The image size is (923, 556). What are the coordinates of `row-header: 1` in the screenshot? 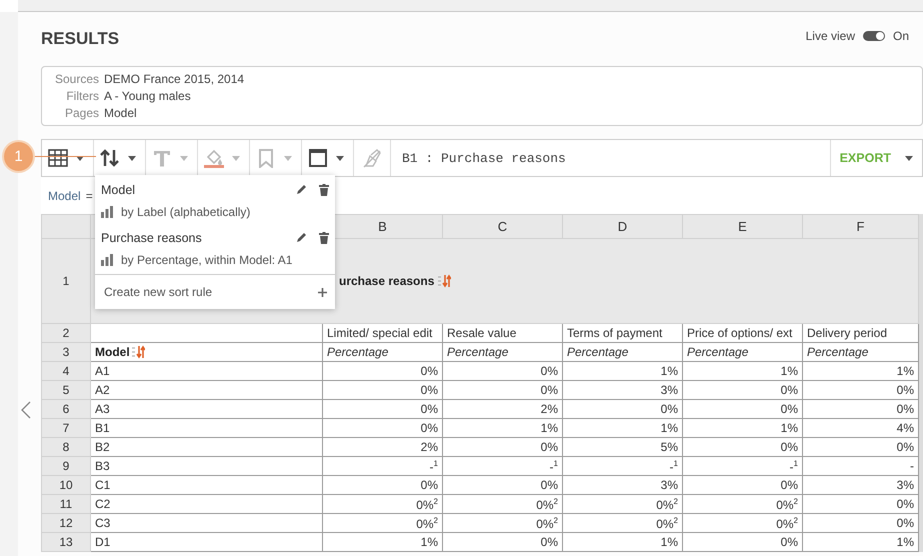 It's located at (66, 281).